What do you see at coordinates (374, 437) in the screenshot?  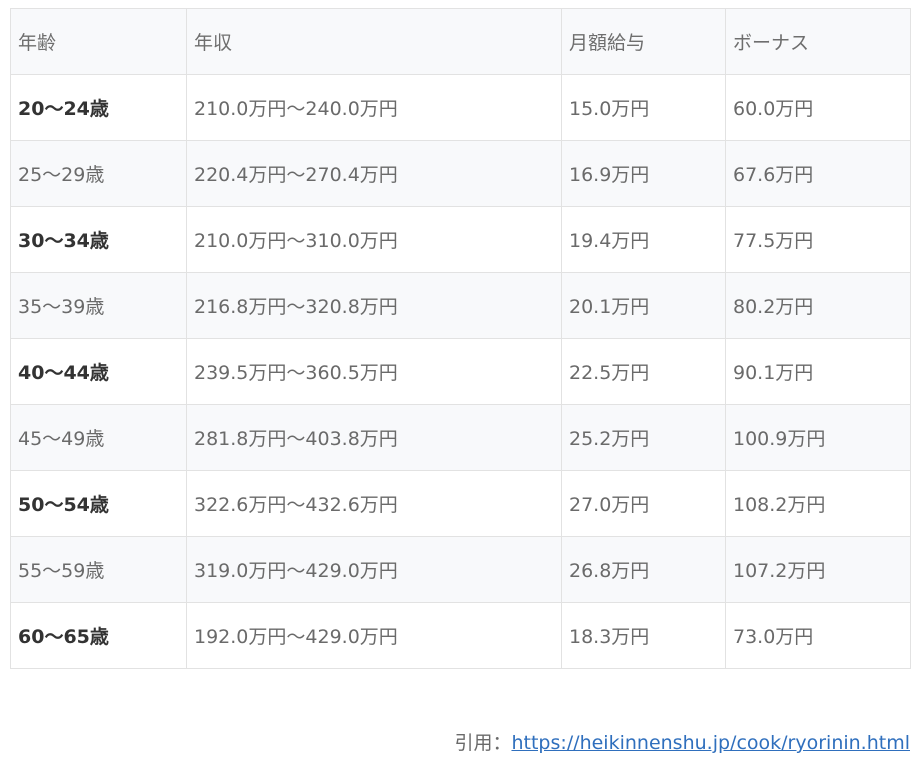 I see `cell-annual-income: 281.8万円〜403.8万円` at bounding box center [374, 437].